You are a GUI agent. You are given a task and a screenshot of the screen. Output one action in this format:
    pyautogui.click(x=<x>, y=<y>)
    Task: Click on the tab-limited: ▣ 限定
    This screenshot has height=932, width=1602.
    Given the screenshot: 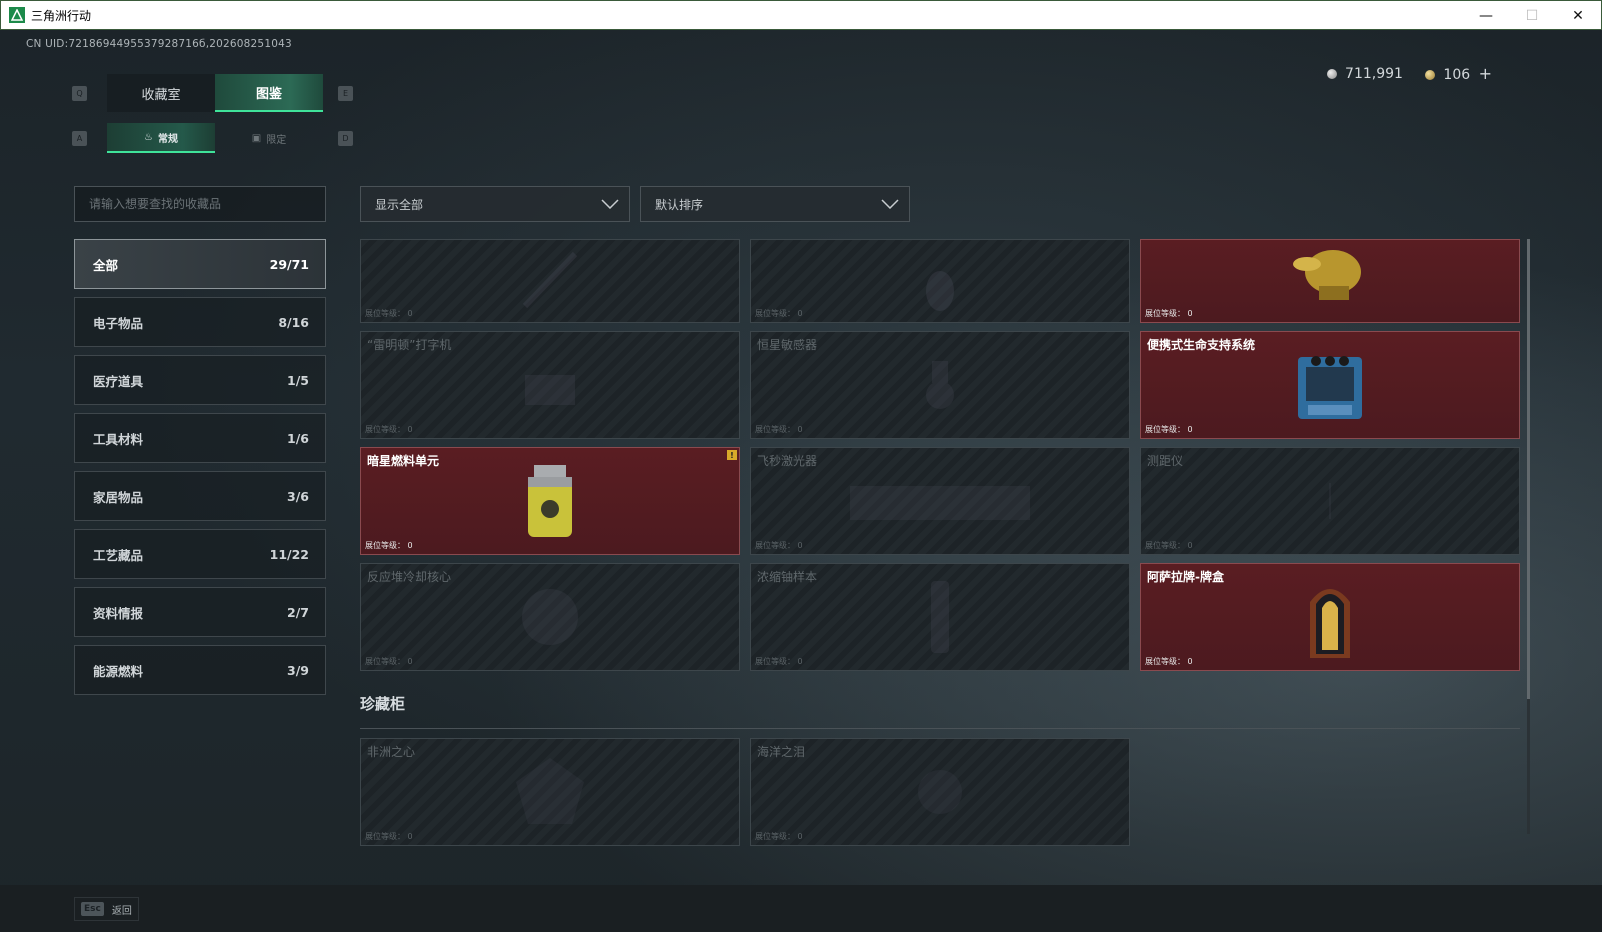 What is the action you would take?
    pyautogui.click(x=269, y=138)
    